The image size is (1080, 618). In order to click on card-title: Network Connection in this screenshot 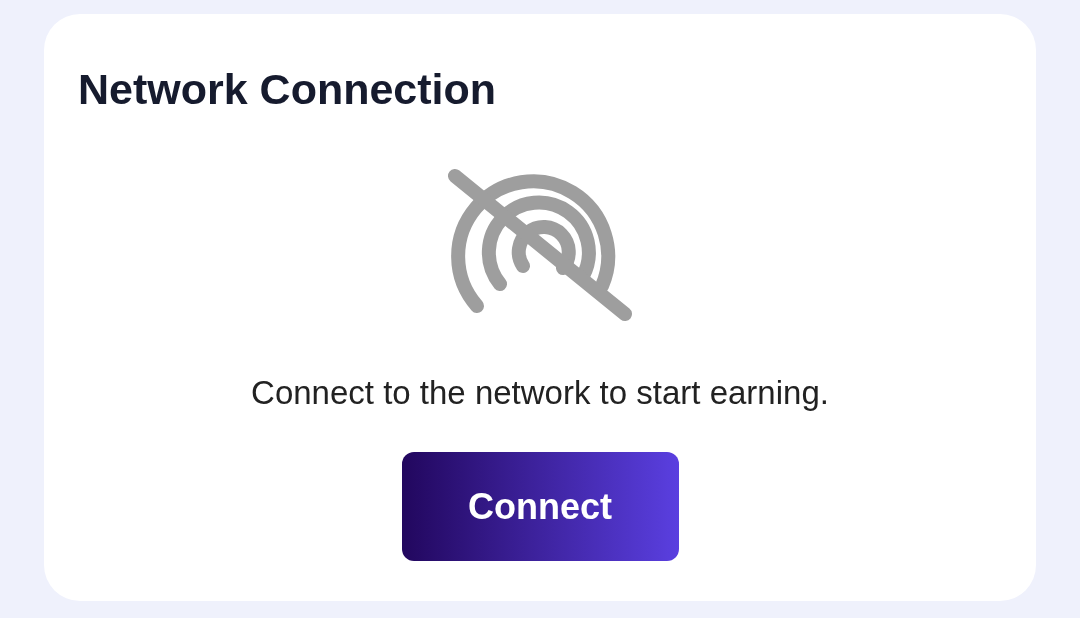, I will do `click(287, 89)`.